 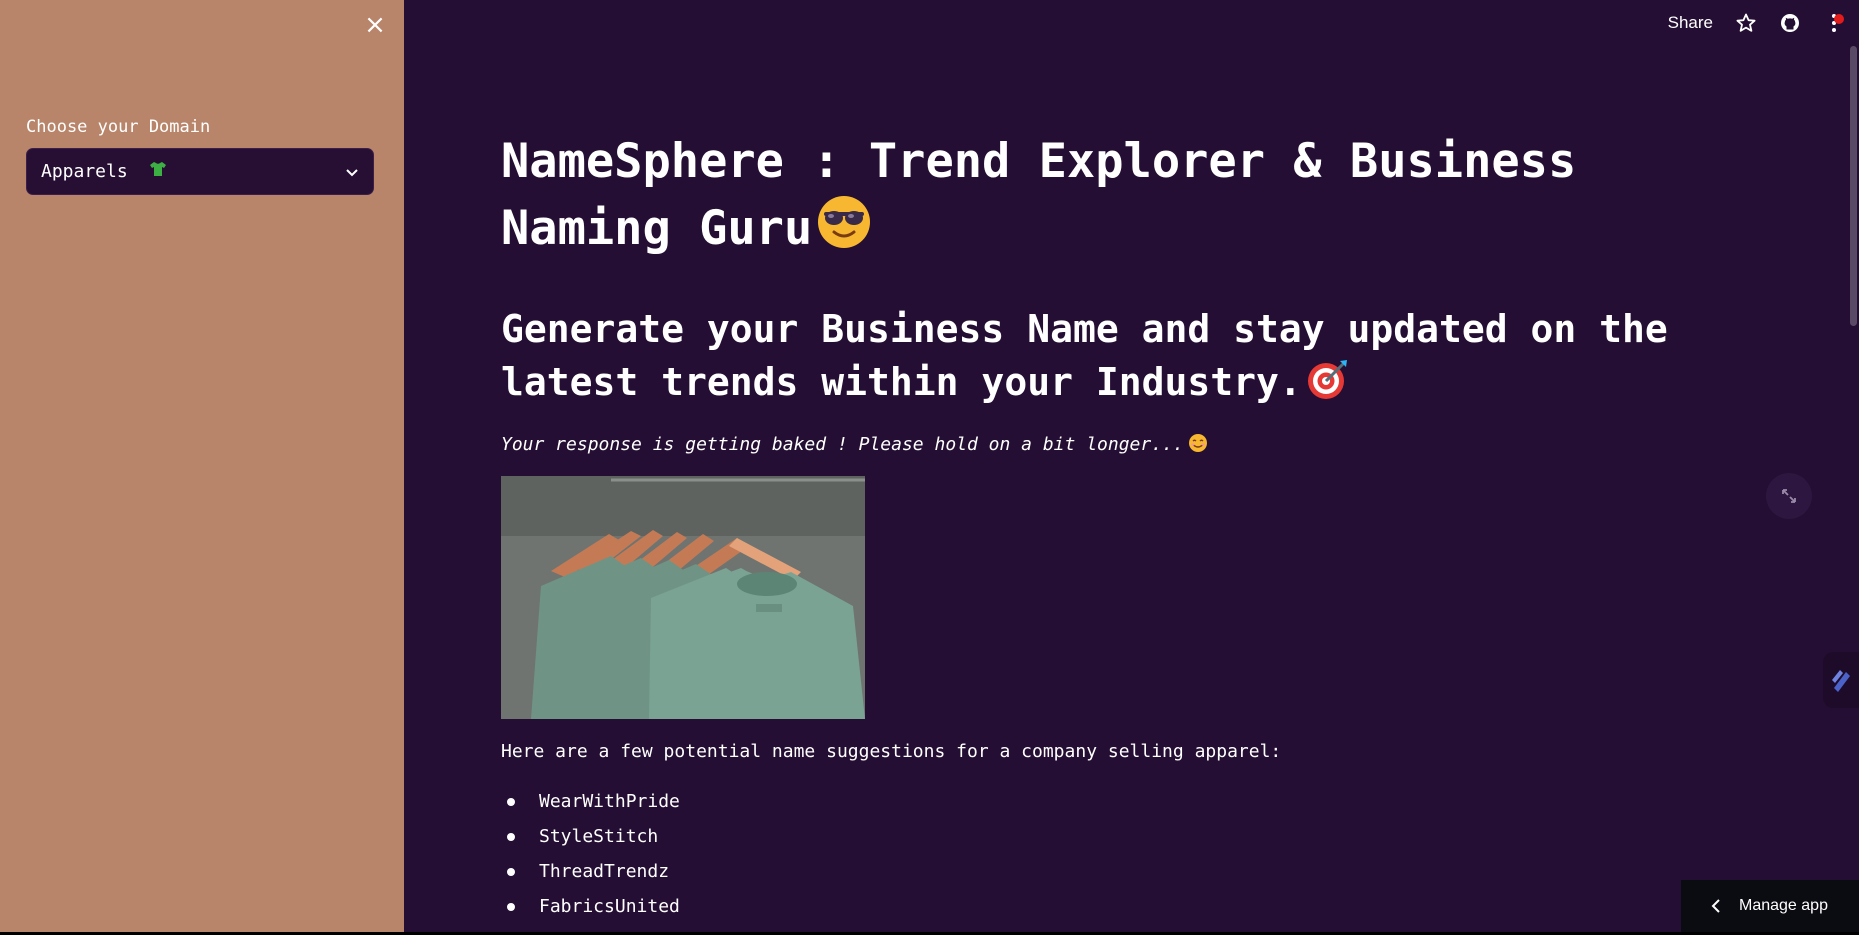 What do you see at coordinates (609, 801) in the screenshot?
I see `name-suggestion: WearWithPride` at bounding box center [609, 801].